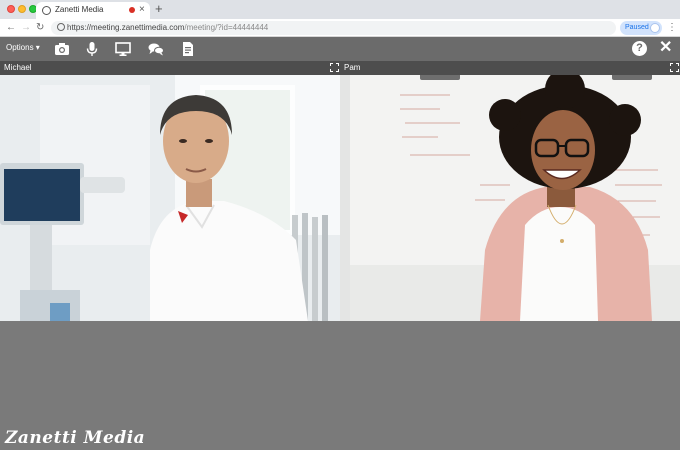 The height and width of the screenshot is (450, 680). I want to click on forward-arrow-icon: →, so click(26, 27).